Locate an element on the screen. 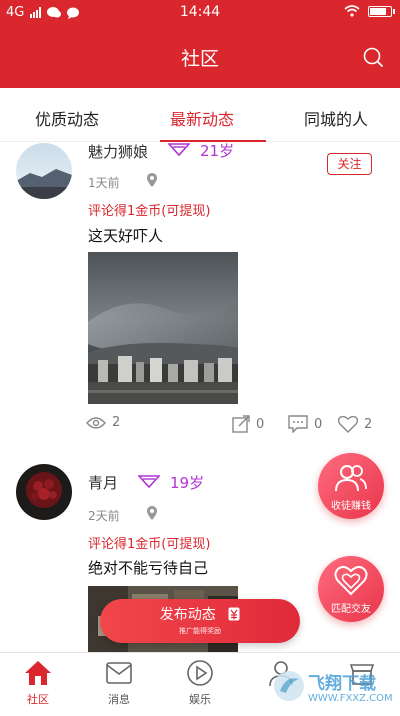  nav-entertainment-label: 娱乐 is located at coordinates (200, 699).